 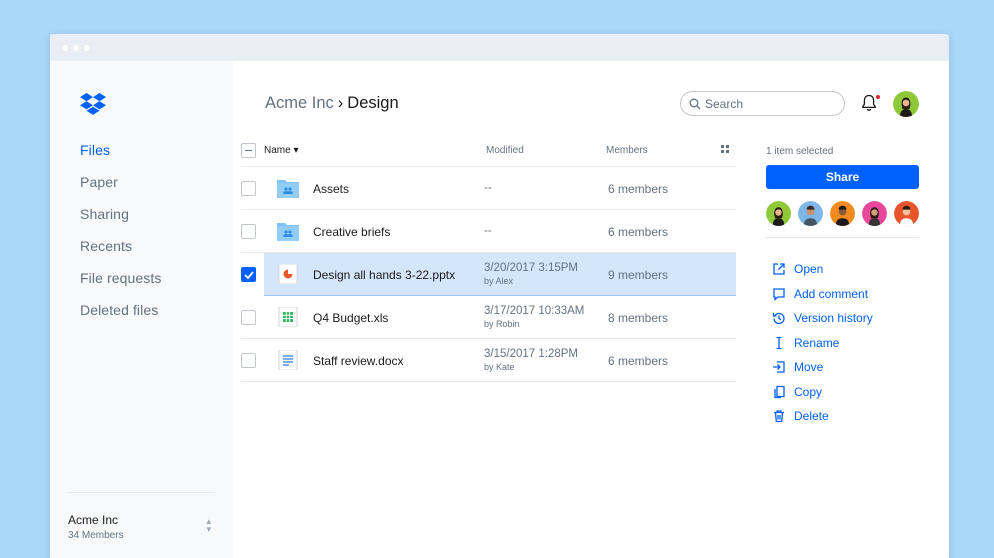 What do you see at coordinates (373, 103) in the screenshot?
I see `breadcrumb-current: Design` at bounding box center [373, 103].